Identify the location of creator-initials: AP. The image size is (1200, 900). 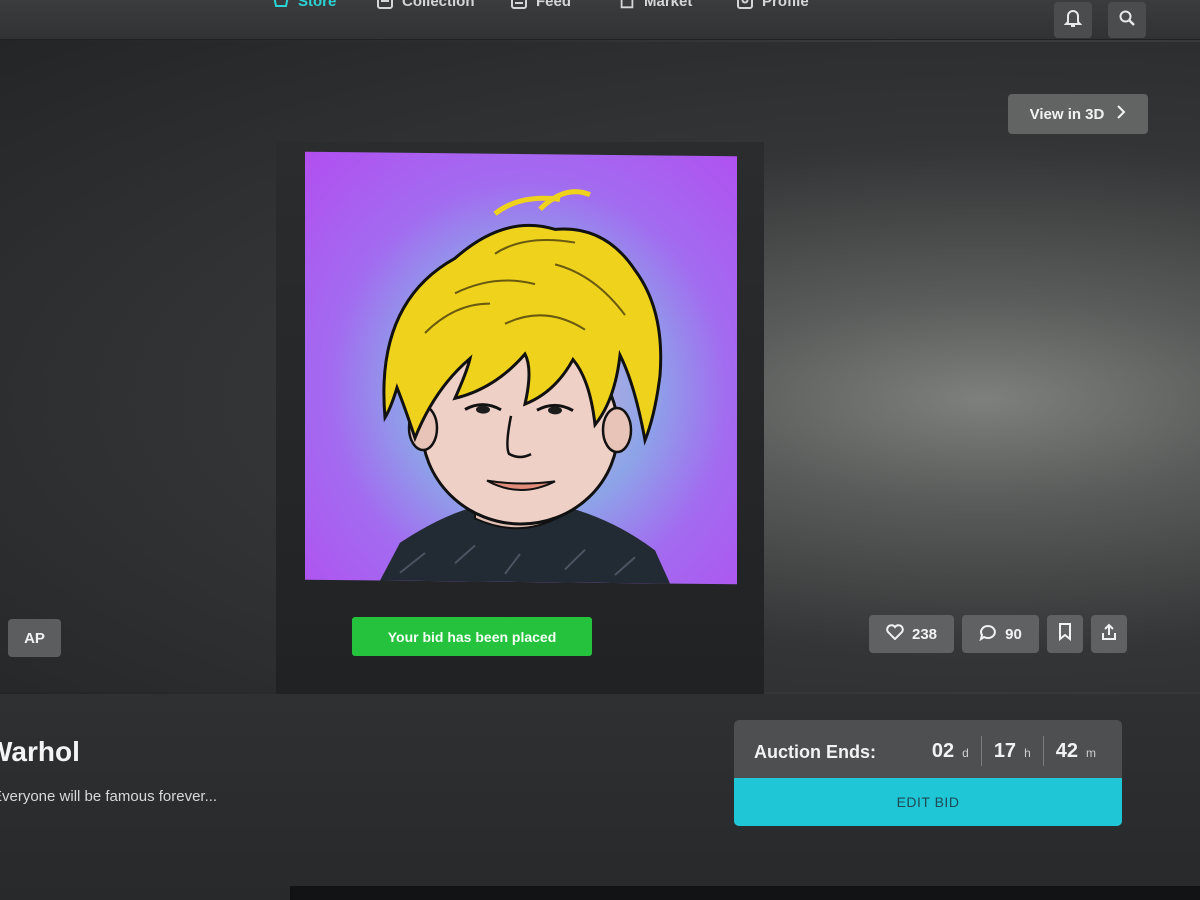
(34, 638).